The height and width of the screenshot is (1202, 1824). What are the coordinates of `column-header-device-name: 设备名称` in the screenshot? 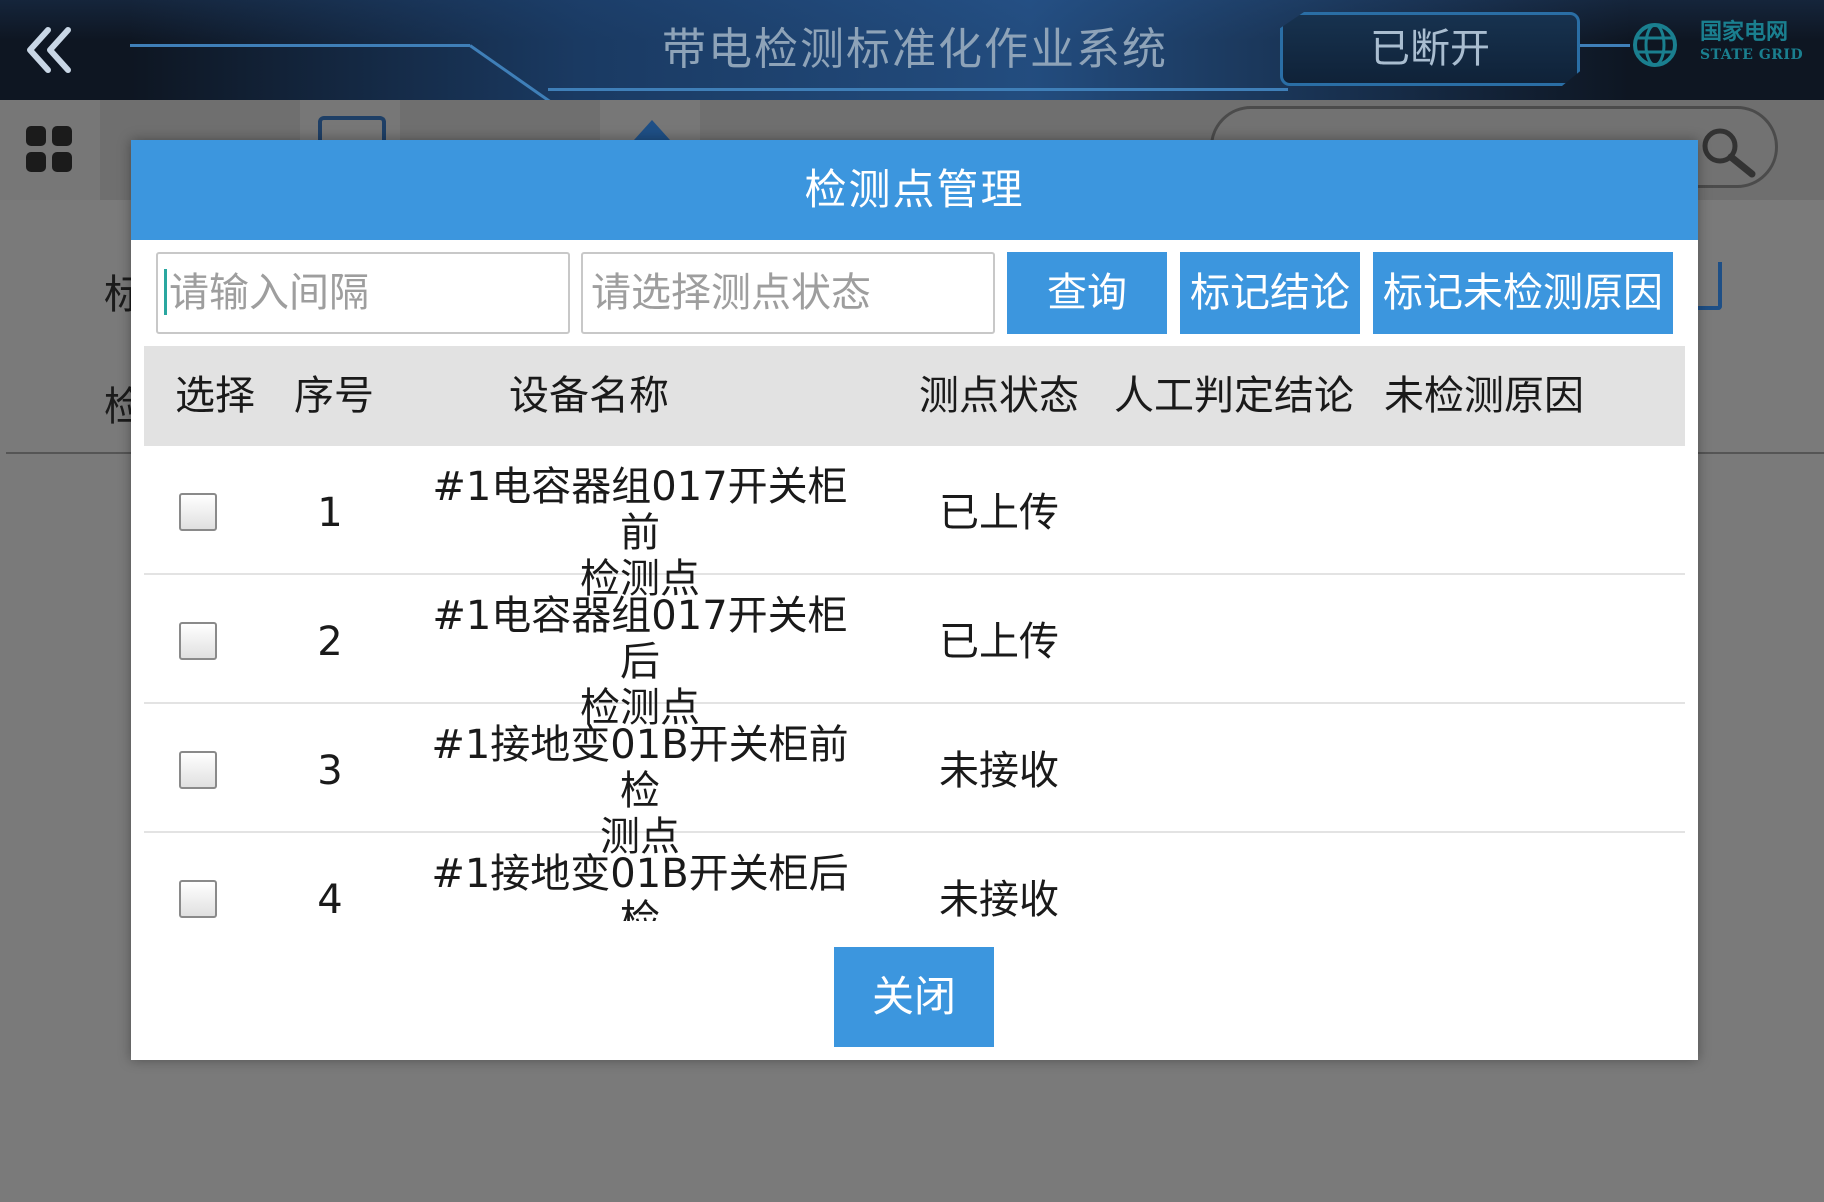 It's located at (589, 396).